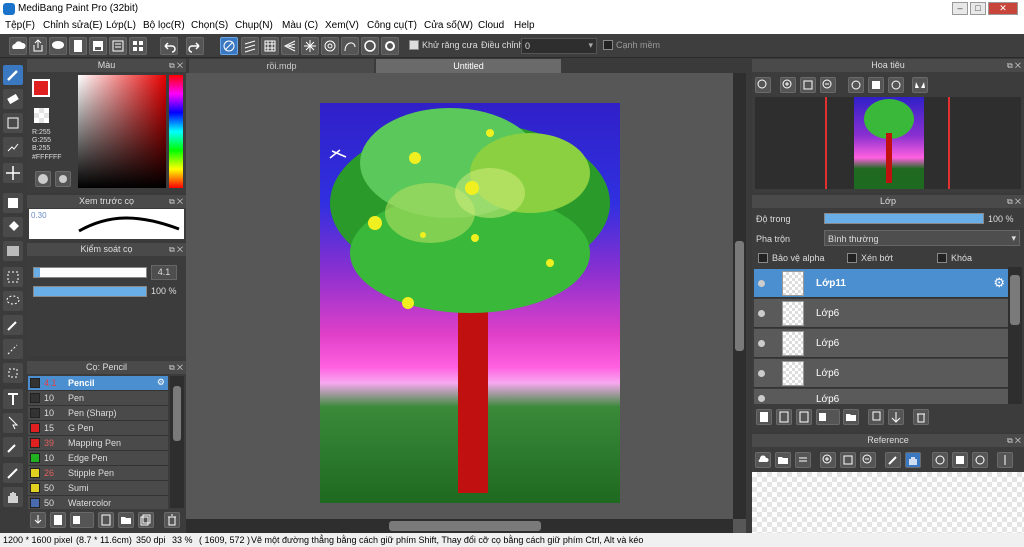  I want to click on new-brush-icon, so click(58, 520).